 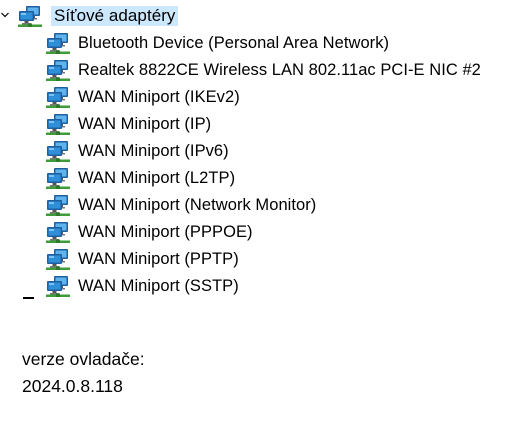 What do you see at coordinates (265, 15) in the screenshot?
I see `tree-category-network-adapters: Síťové adaptéry` at bounding box center [265, 15].